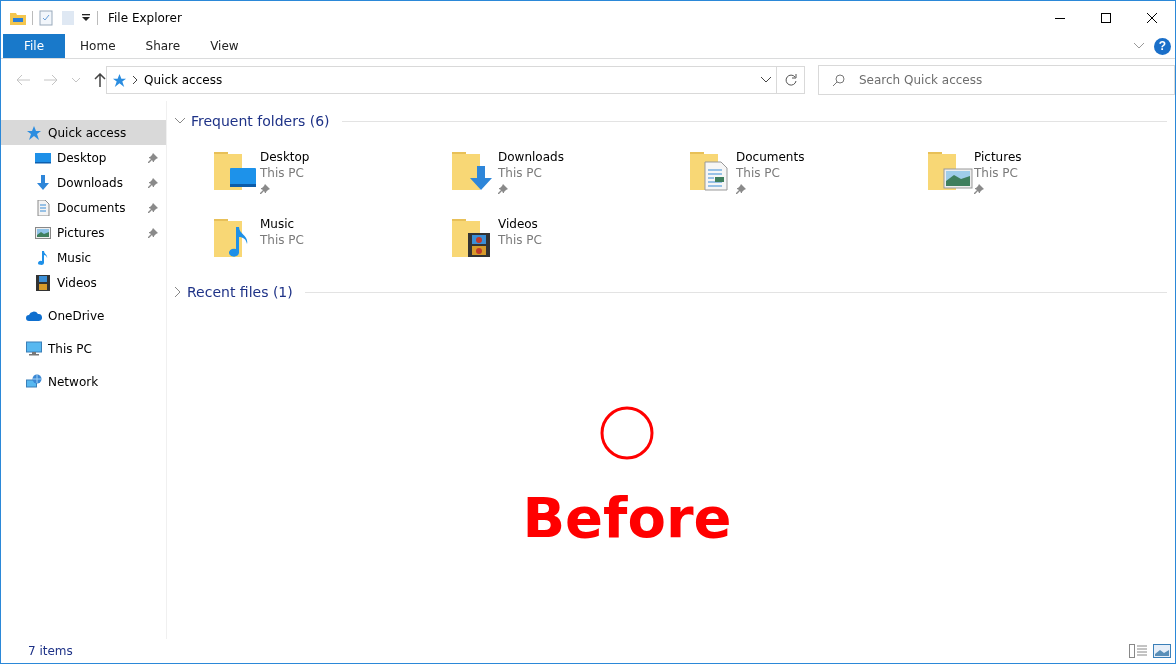  What do you see at coordinates (285, 157) in the screenshot?
I see `folder-name: Desktop` at bounding box center [285, 157].